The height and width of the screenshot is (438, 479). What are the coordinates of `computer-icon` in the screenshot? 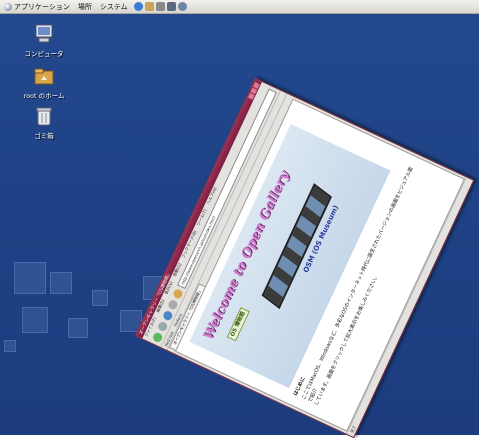 It's located at (44, 33).